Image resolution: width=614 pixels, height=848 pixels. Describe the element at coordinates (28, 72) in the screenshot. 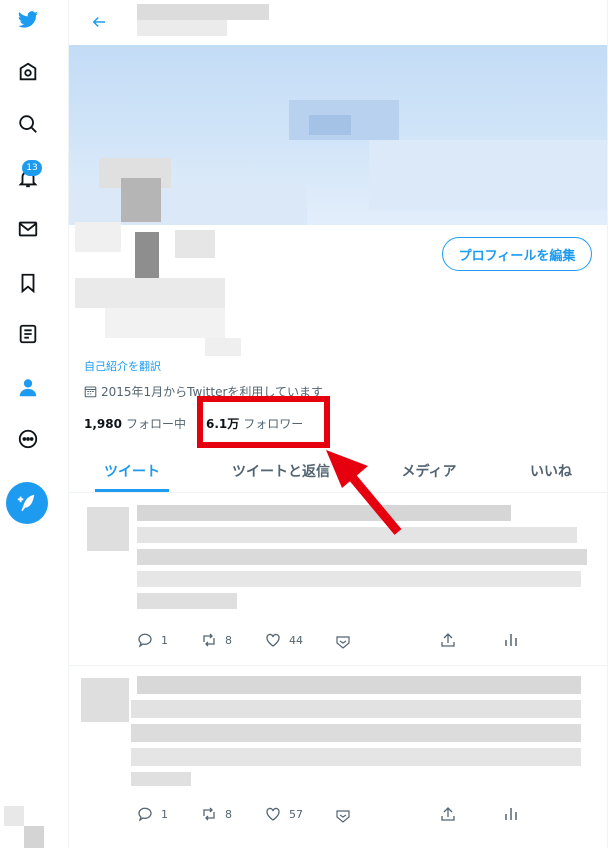

I see `home-icon` at that location.